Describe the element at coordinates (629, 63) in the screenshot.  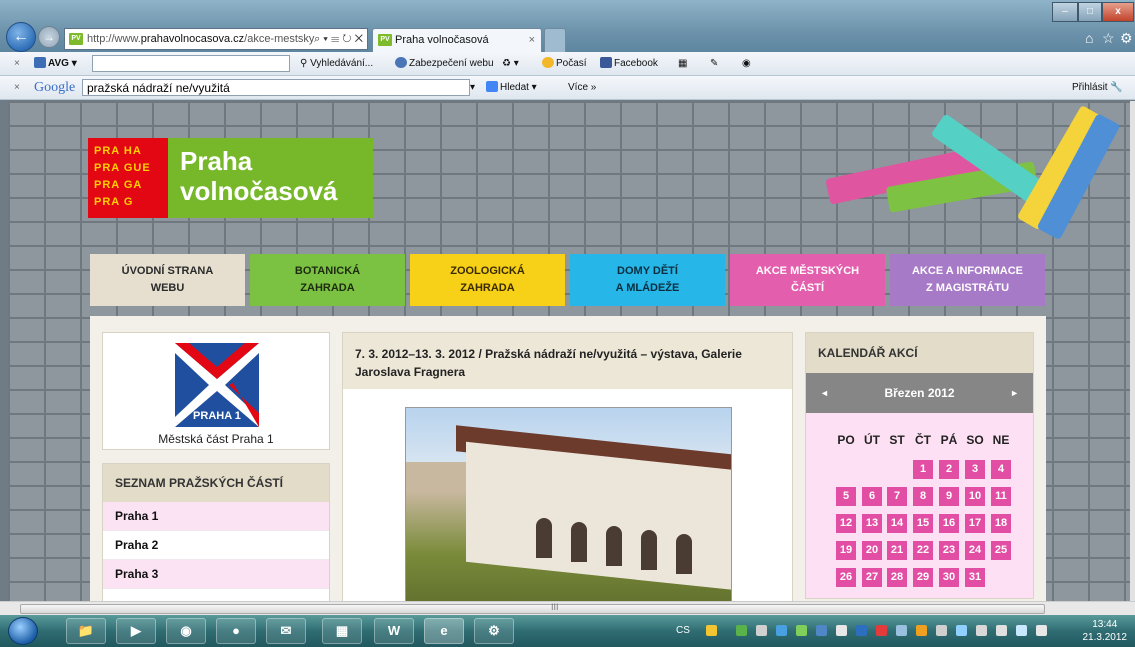
I see `facebook-button: Facebook` at that location.